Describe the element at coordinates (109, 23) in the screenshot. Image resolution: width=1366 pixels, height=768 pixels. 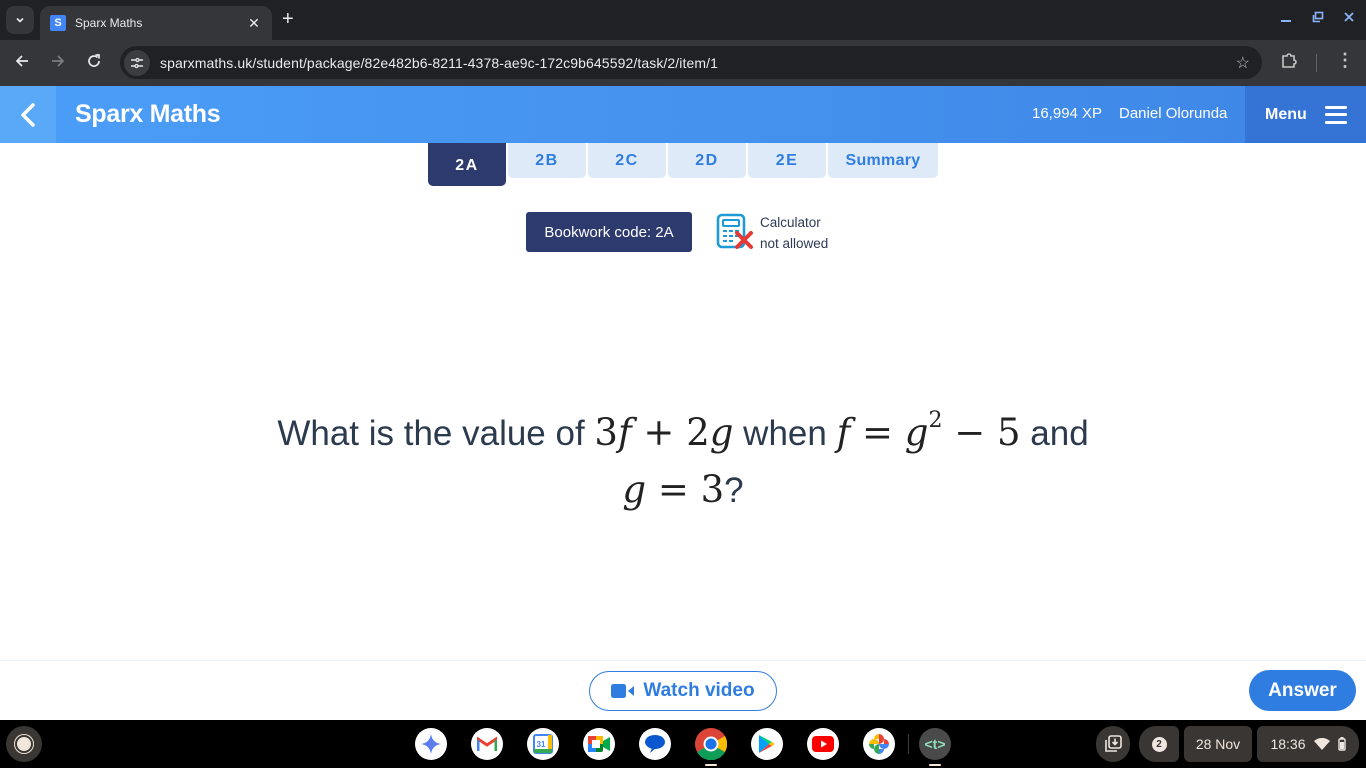
I see `tab-title: Sparx Maths` at that location.